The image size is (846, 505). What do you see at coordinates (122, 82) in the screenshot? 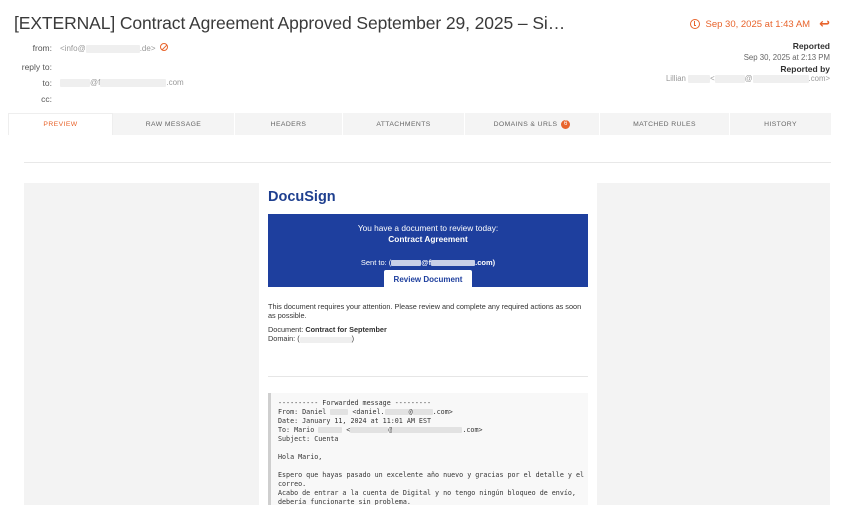
I see `to-value: @f .com` at bounding box center [122, 82].